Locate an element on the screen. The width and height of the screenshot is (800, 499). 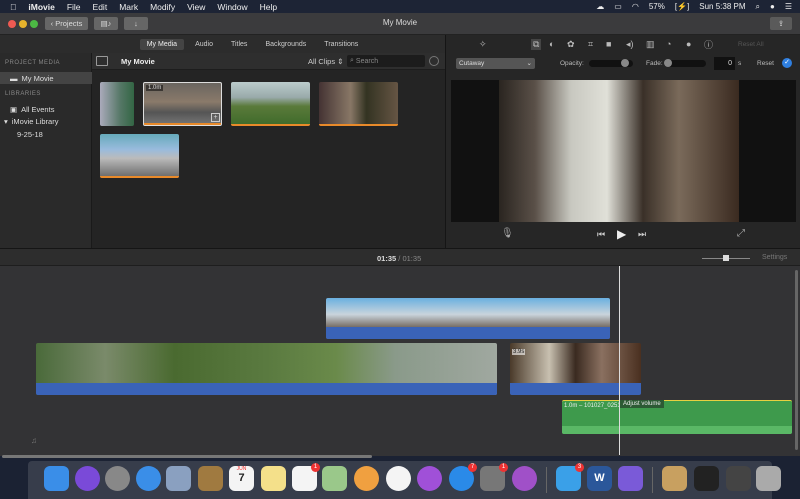
overlay-settings-icon: ⧉ is located at coordinates (536, 44).